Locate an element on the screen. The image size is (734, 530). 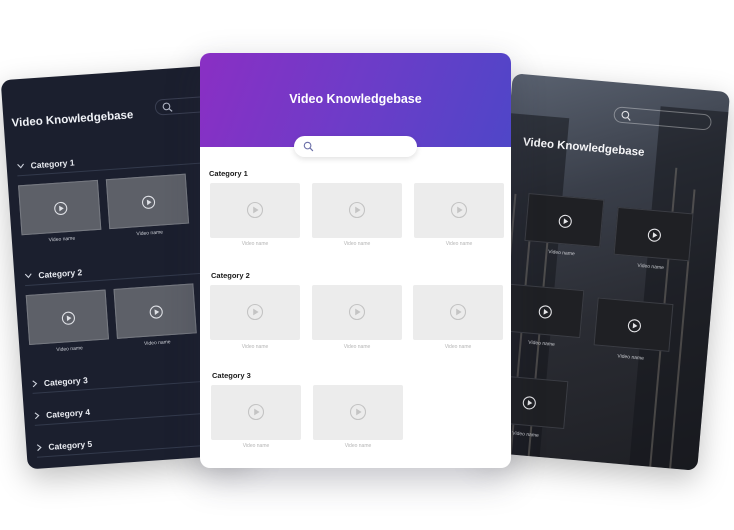
left-category-label: Category 3 is located at coordinates (66, 382).